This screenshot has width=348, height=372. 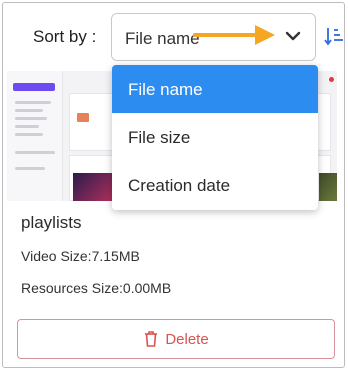 What do you see at coordinates (96, 288) in the screenshot?
I see `resources-size-text: Resources Size:0.00MB` at bounding box center [96, 288].